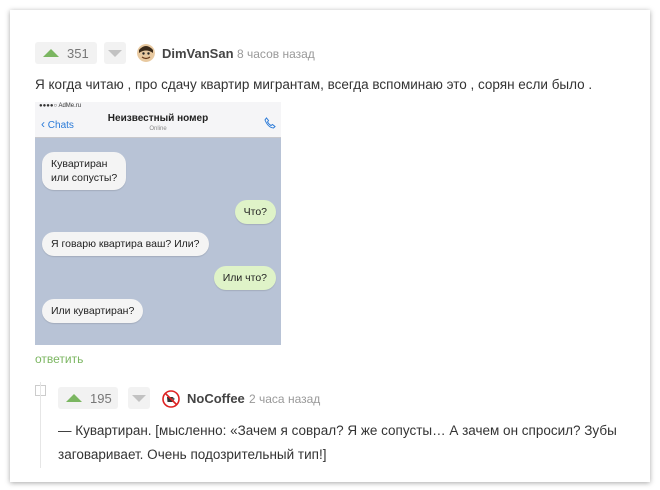  I want to click on upvote-button: 351, so click(66, 53).